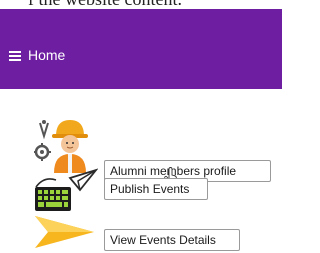  Describe the element at coordinates (66, 189) in the screenshot. I see `keyboard-send-icon` at that location.